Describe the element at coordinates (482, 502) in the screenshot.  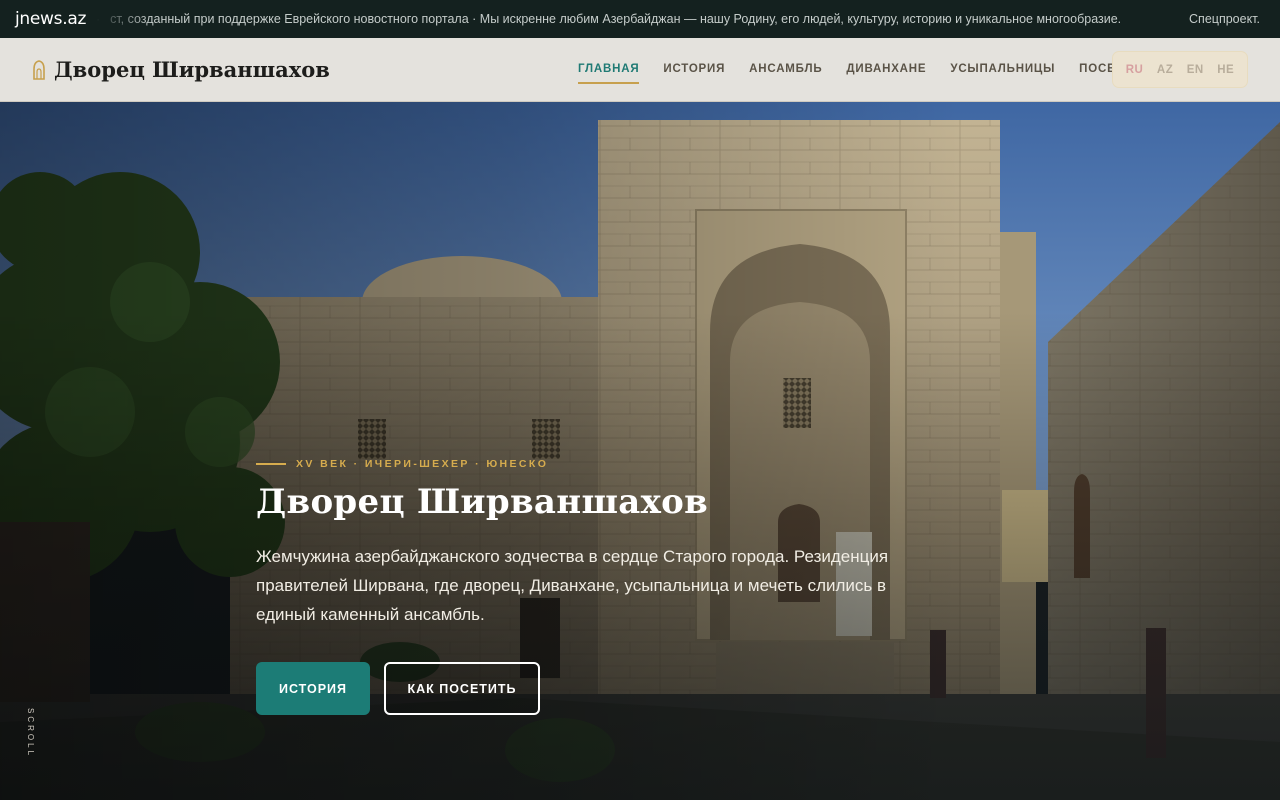
I see `hero-title: Дворец Ширваншахов` at that location.